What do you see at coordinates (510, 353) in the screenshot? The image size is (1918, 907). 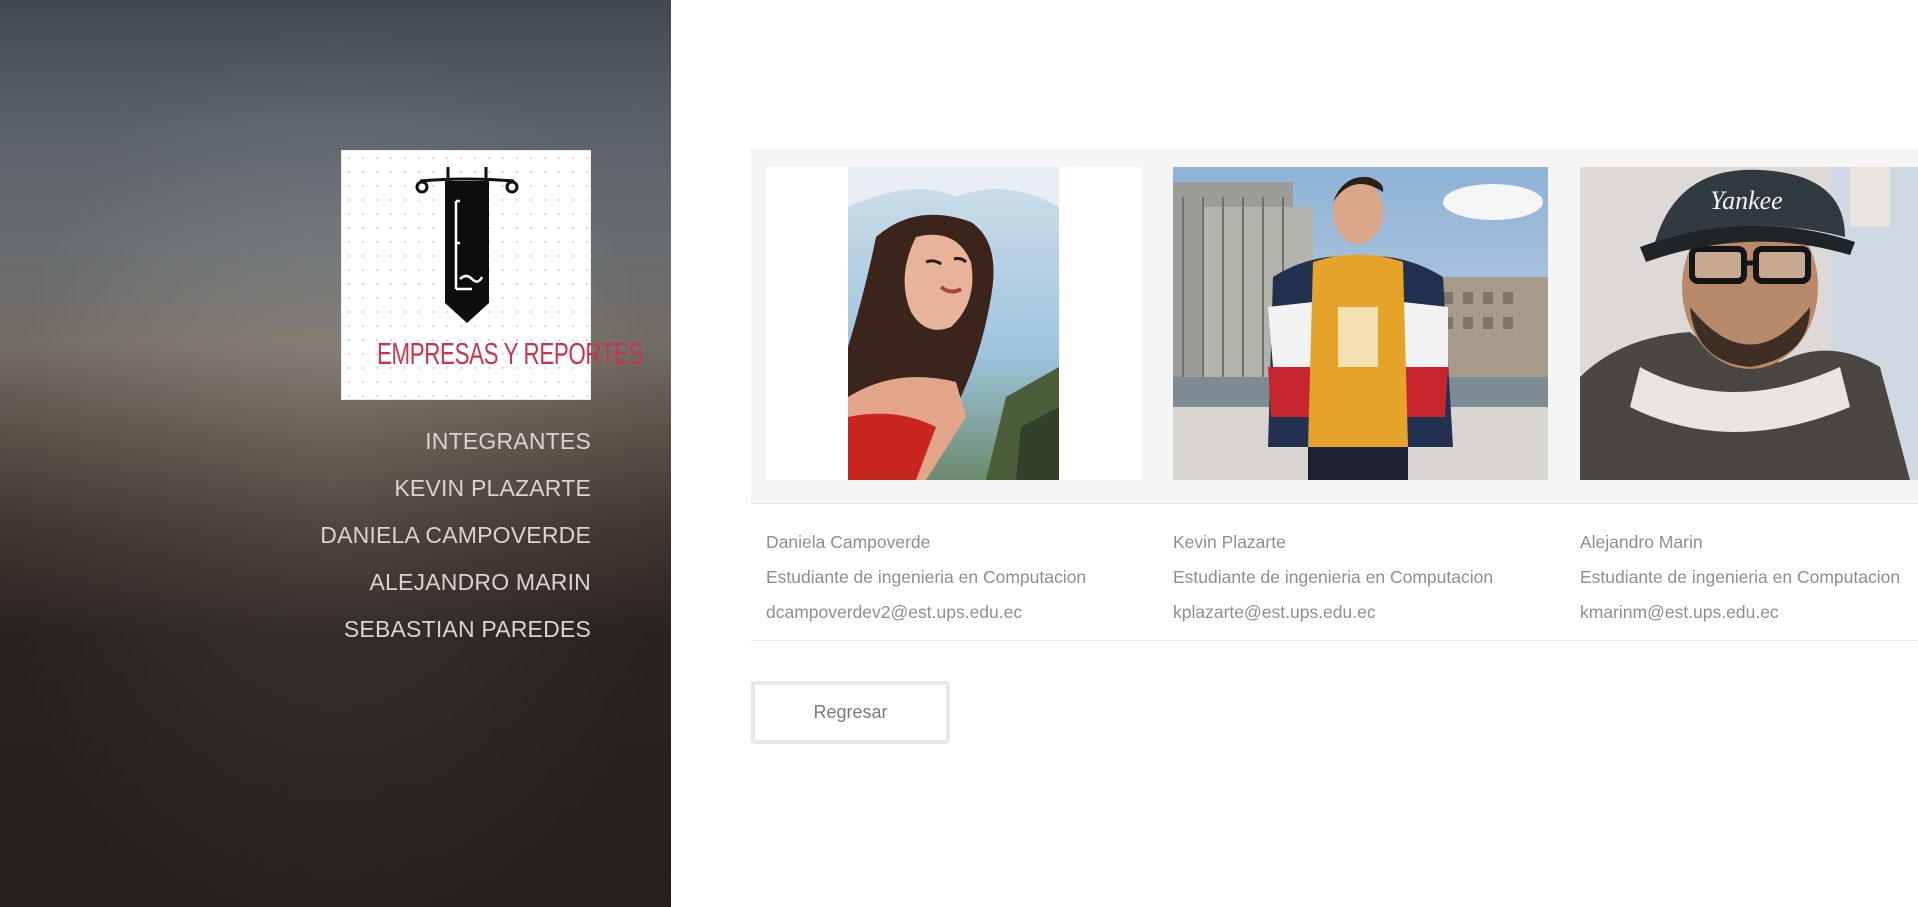 I see `logo-text: EMPRESAS Y REPORTES` at bounding box center [510, 353].